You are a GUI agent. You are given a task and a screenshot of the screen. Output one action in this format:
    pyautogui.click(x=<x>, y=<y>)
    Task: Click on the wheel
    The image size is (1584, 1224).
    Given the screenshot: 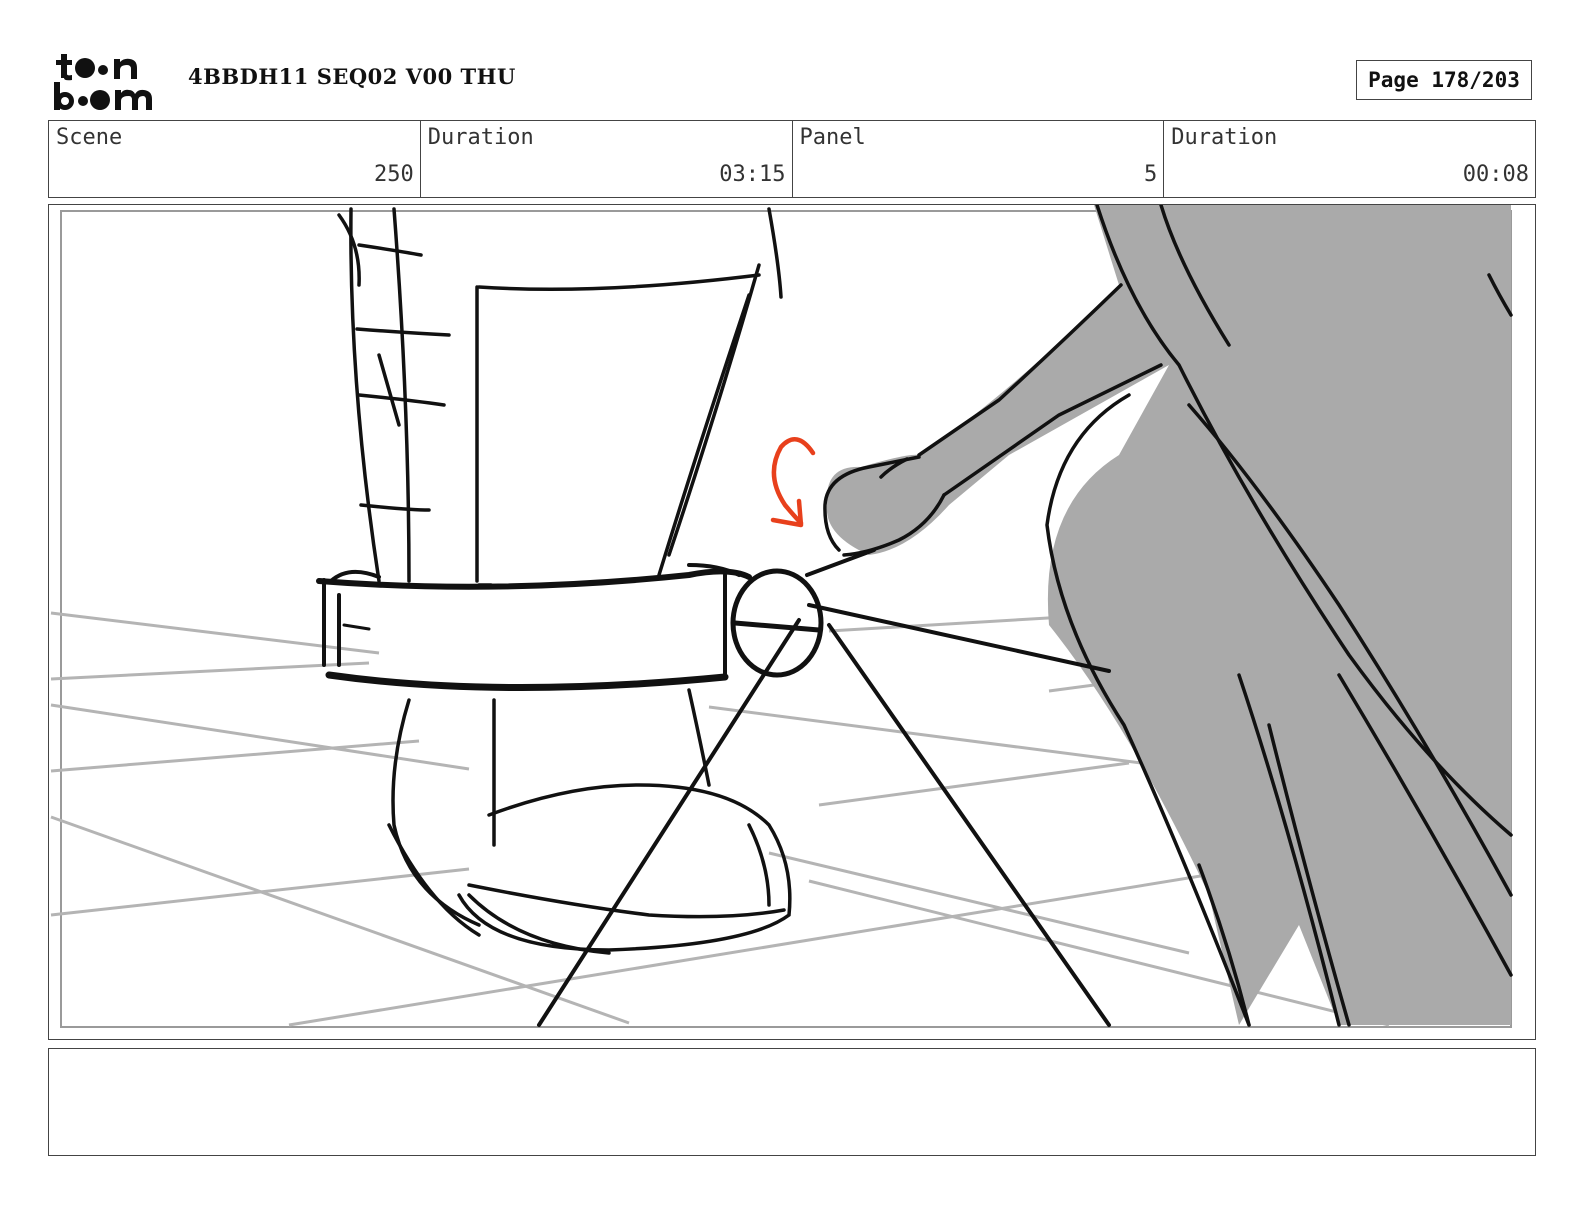 What is the action you would take?
    pyautogui.click(x=777, y=623)
    